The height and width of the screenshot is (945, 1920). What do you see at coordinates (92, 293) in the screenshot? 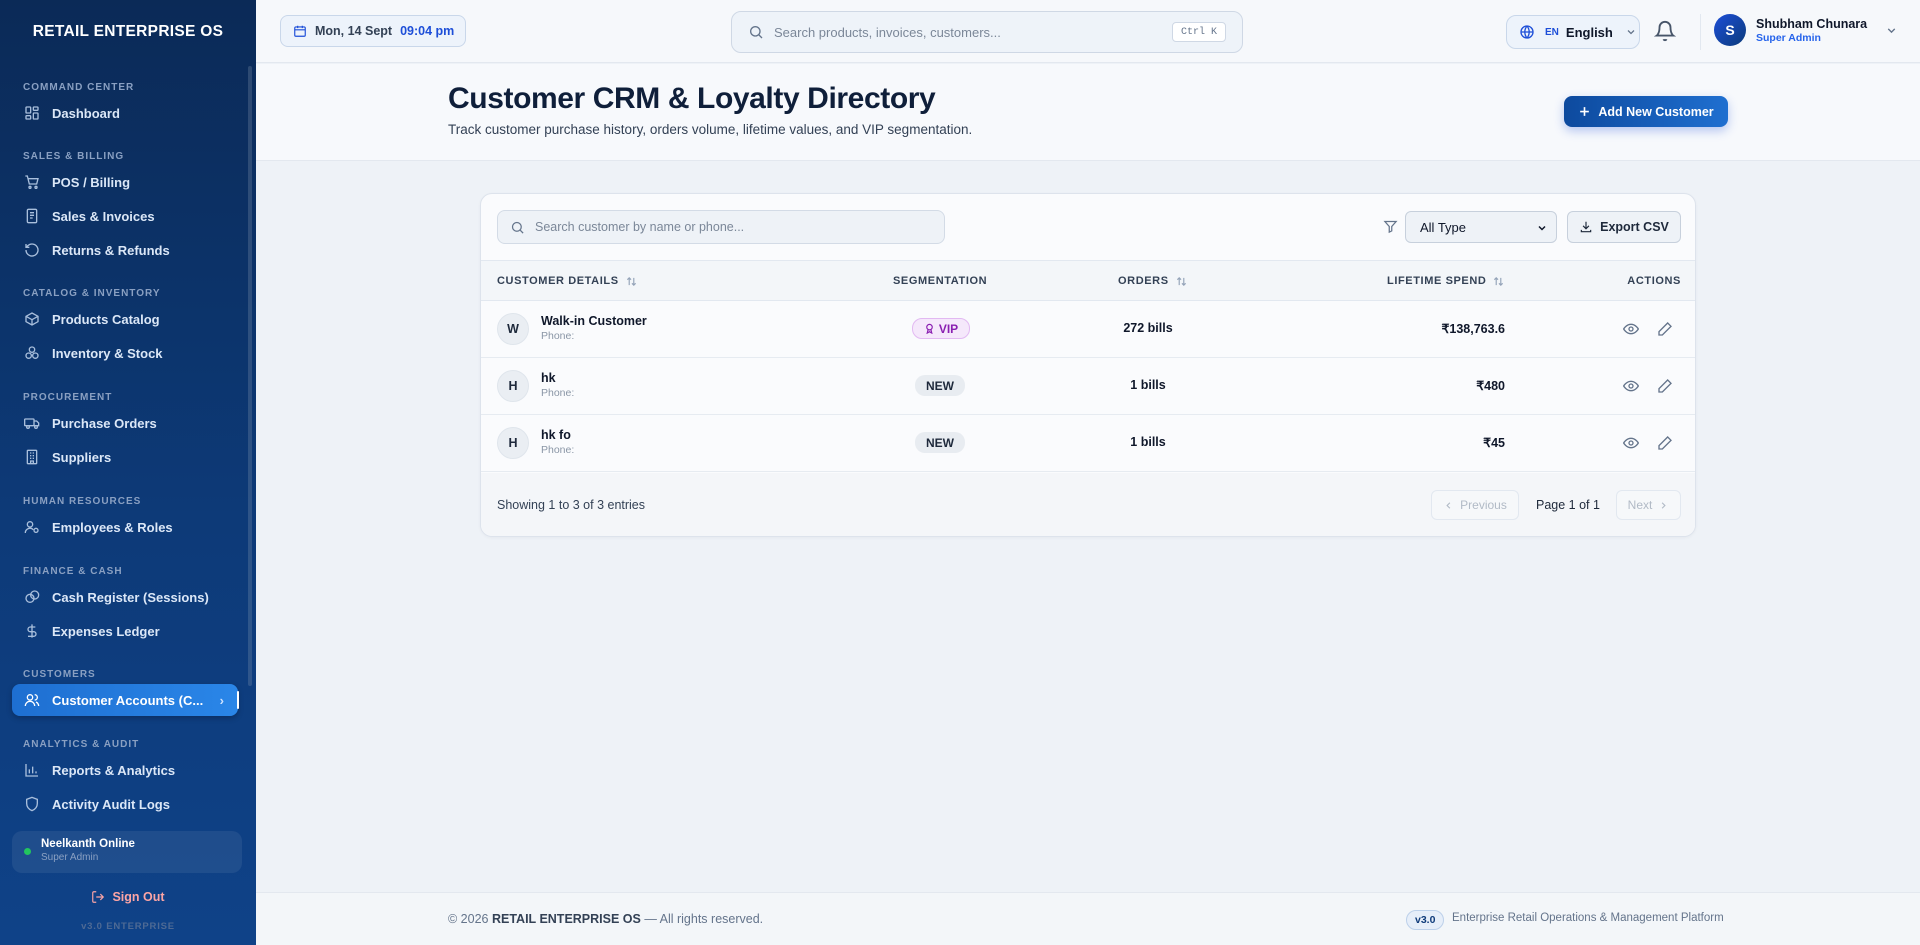
I see `section-catalog-inventory: CATALOG & INVENTORY` at bounding box center [92, 293].